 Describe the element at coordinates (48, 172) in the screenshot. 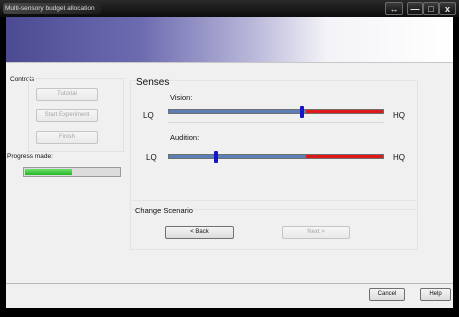

I see `progress-fill` at that location.